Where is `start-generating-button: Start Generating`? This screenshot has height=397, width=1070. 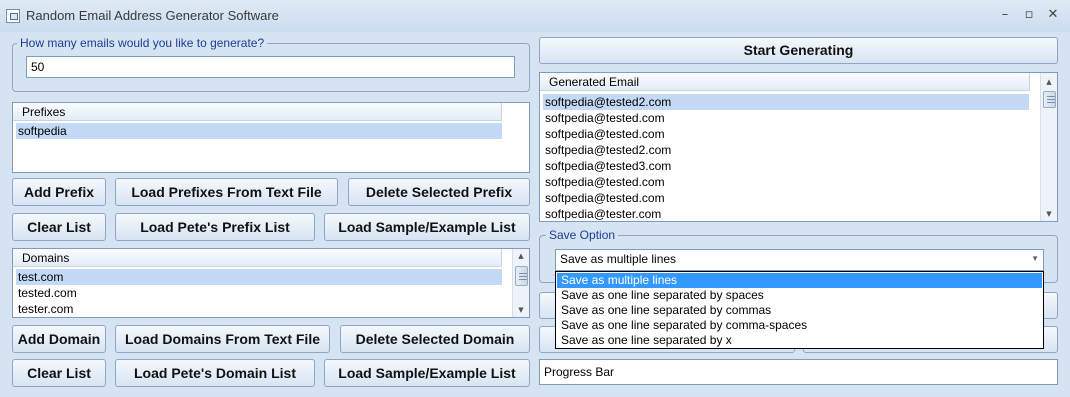 start-generating-button: Start Generating is located at coordinates (798, 50).